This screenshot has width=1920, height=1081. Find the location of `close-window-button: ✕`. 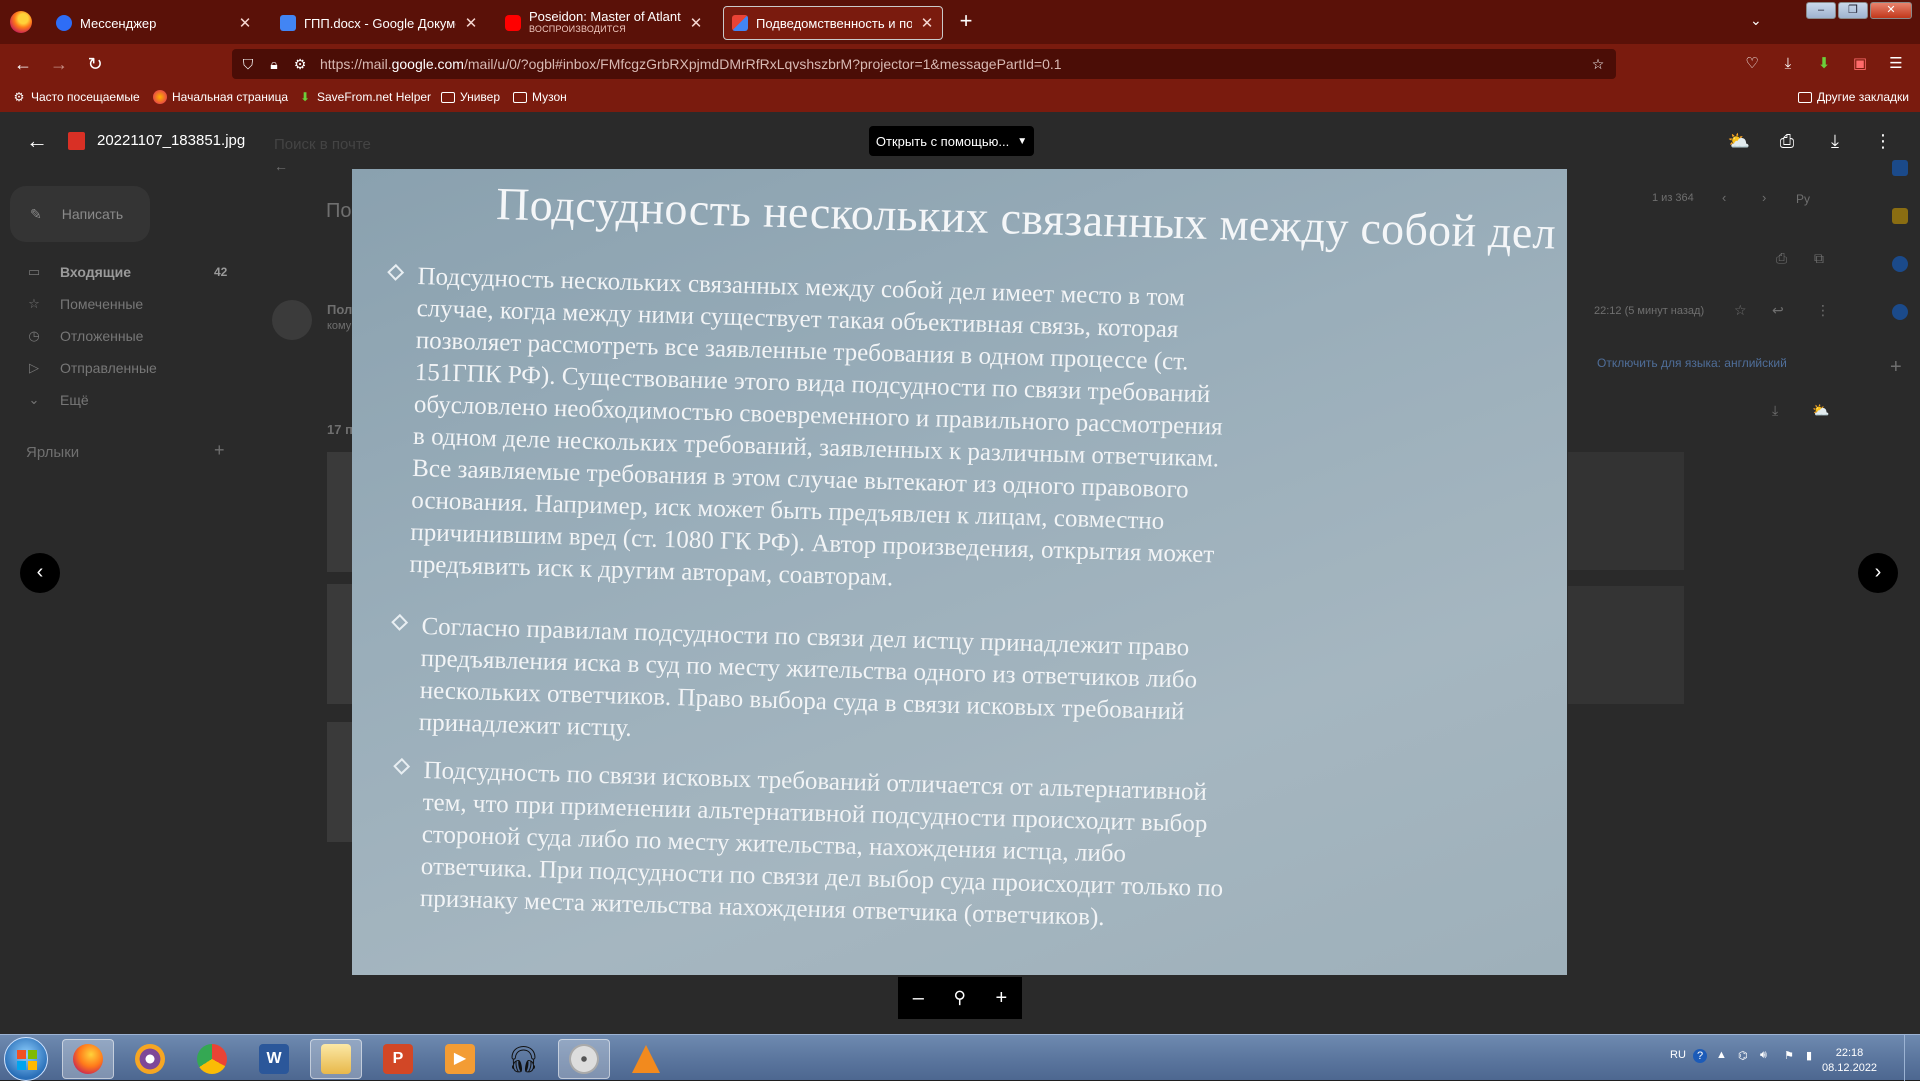

close-window-button: ✕ is located at coordinates (1891, 10).